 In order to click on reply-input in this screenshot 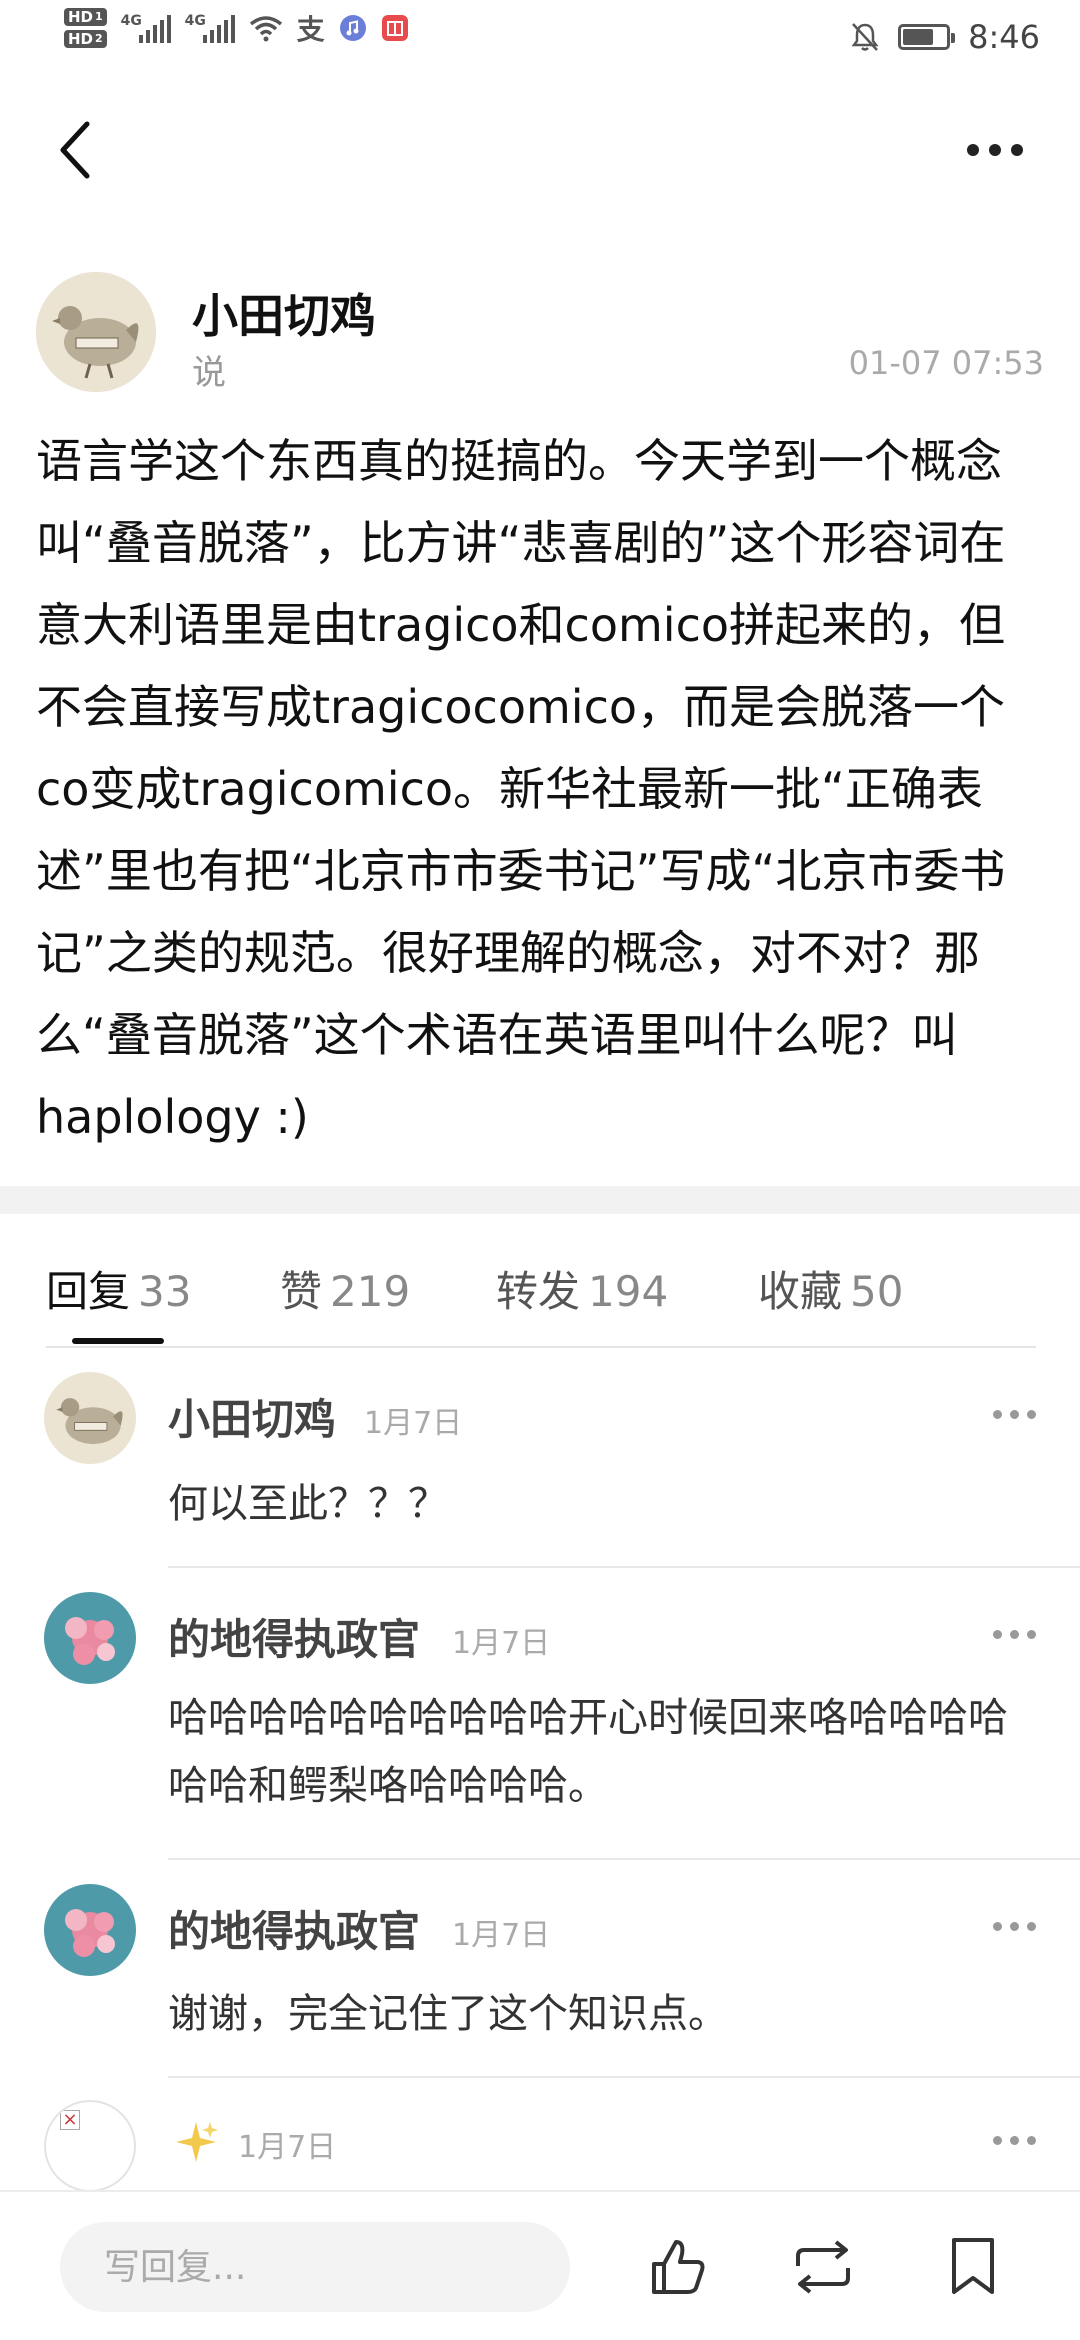, I will do `click(315, 2267)`.